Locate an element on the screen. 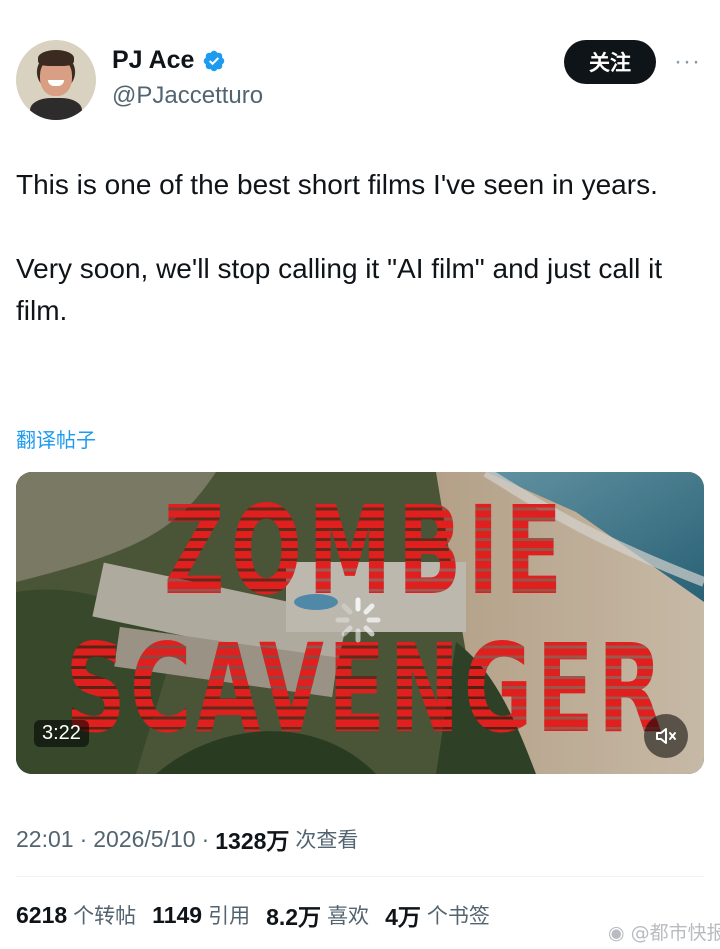 The image size is (720, 949). speaker-muted-icon is located at coordinates (666, 736).